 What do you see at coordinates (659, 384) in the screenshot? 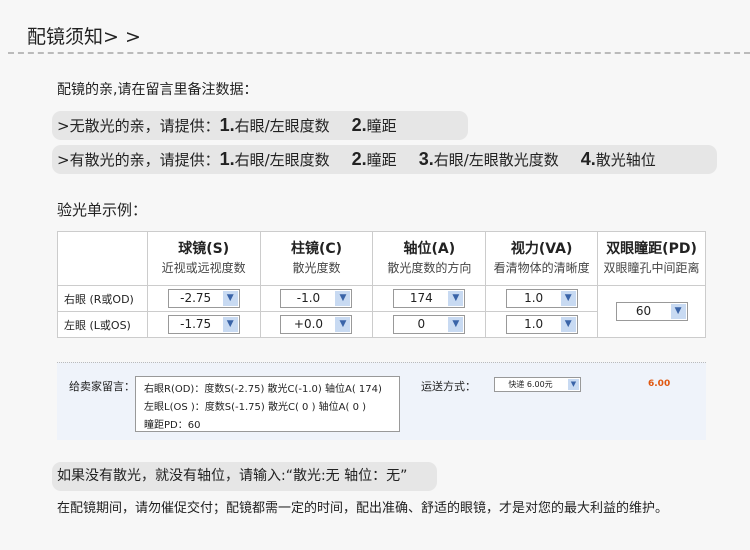
I see `shipping-fee: 6.00` at bounding box center [659, 384].